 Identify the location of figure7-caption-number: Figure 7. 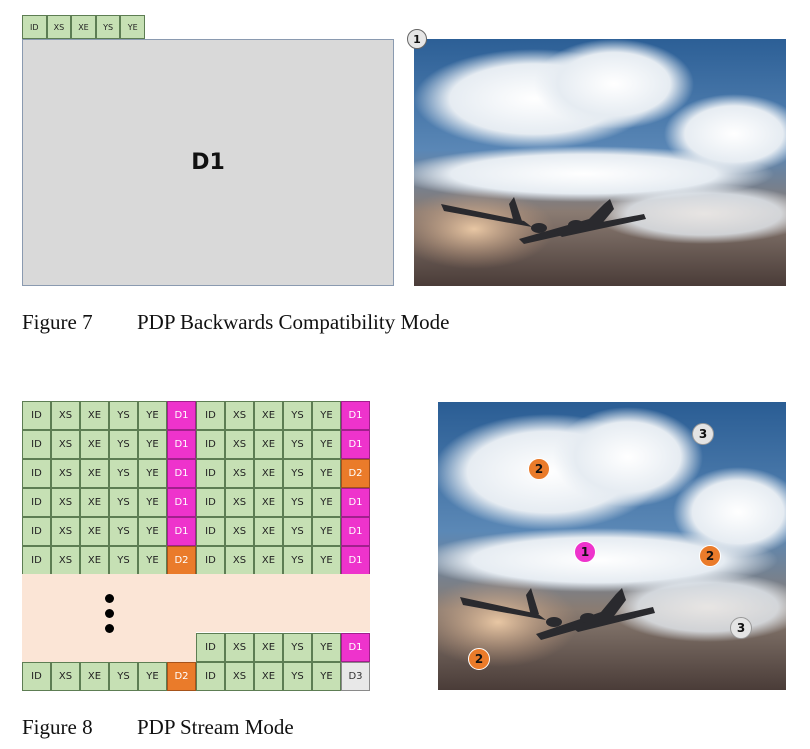
(57, 322).